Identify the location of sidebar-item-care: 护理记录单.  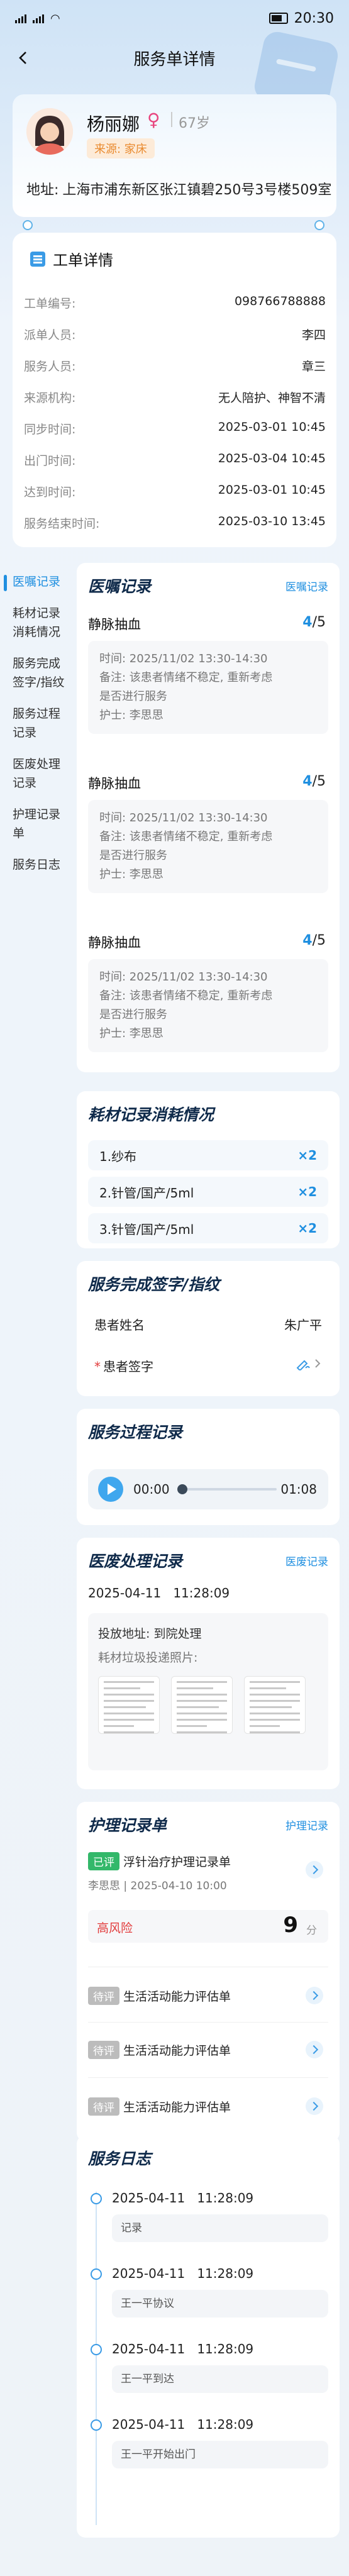
(34, 824).